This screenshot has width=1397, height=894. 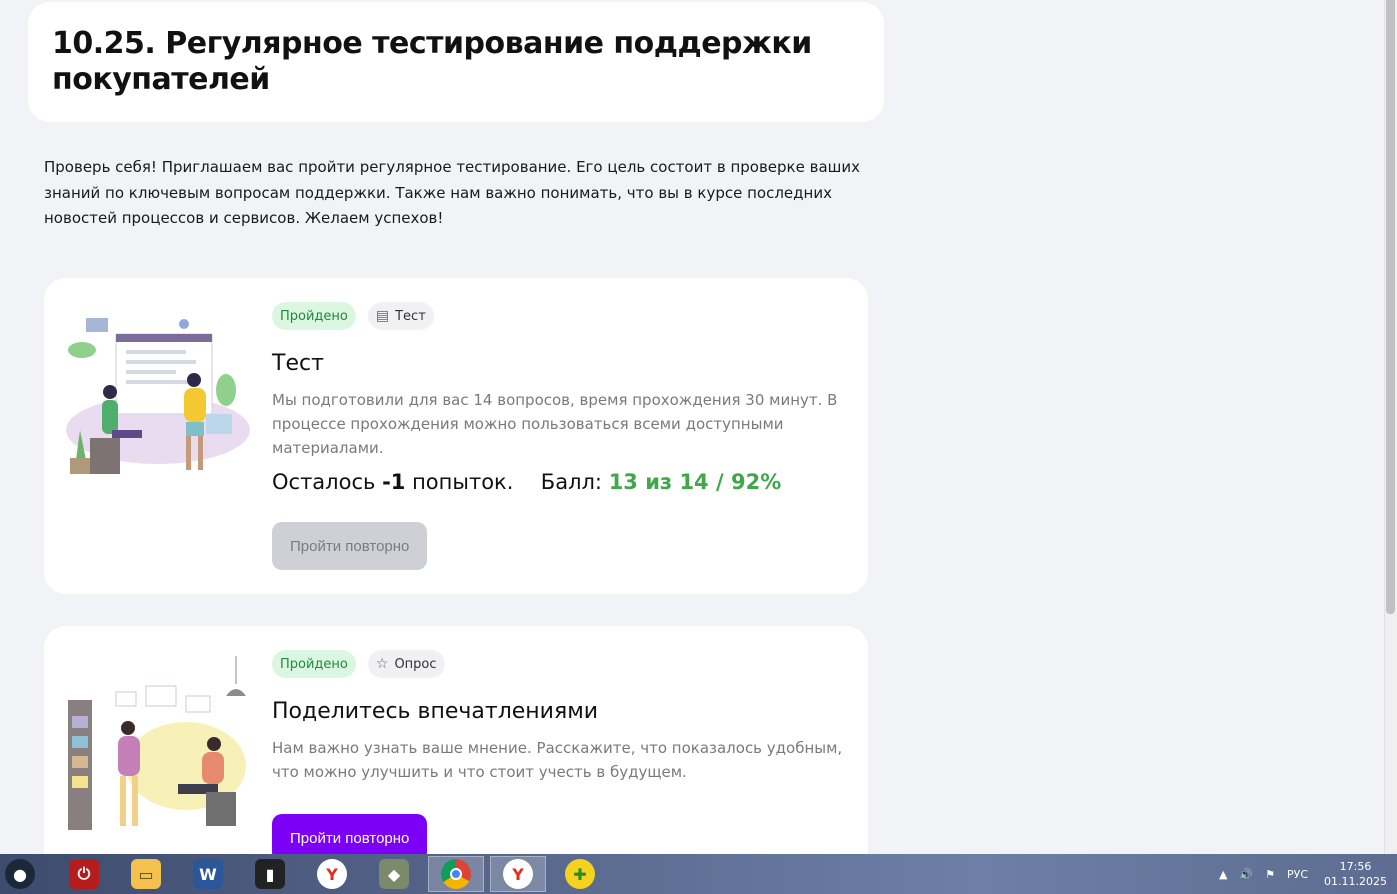 What do you see at coordinates (394, 874) in the screenshot?
I see `app-icon: ◆` at bounding box center [394, 874].